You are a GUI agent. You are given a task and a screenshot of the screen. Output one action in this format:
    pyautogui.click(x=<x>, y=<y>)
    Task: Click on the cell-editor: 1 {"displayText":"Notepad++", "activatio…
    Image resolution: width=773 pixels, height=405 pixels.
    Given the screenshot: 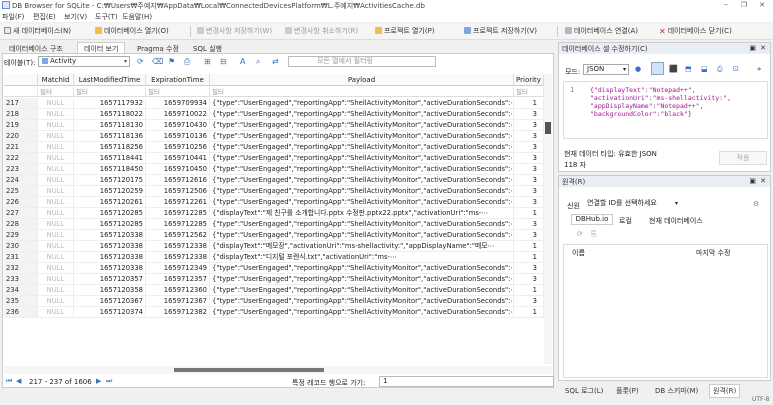 What is the action you would take?
    pyautogui.click(x=665, y=110)
    